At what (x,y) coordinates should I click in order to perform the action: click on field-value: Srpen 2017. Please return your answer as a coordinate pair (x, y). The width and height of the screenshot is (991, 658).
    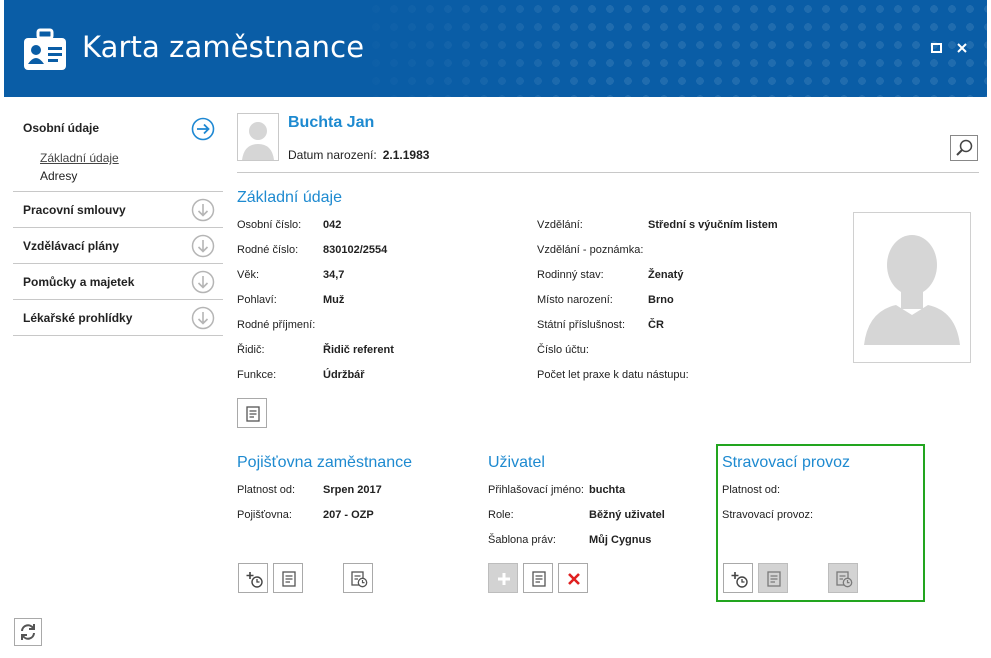
    Looking at the image, I should click on (352, 490).